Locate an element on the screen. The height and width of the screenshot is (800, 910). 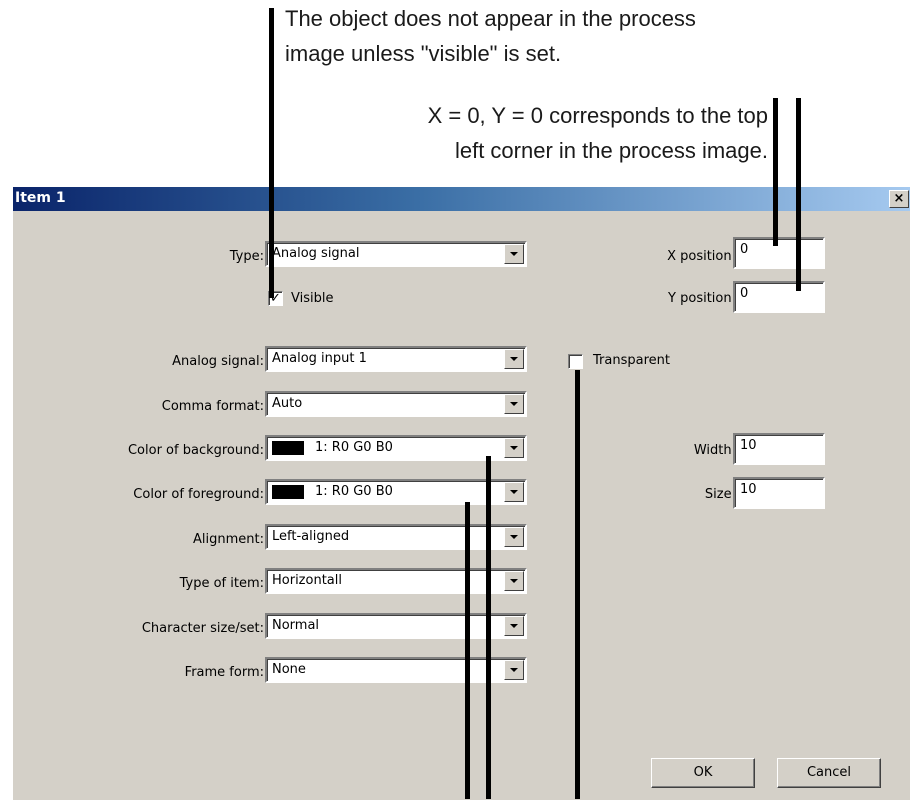
analog-signal-label: Analog signal: is located at coordinates (218, 361).